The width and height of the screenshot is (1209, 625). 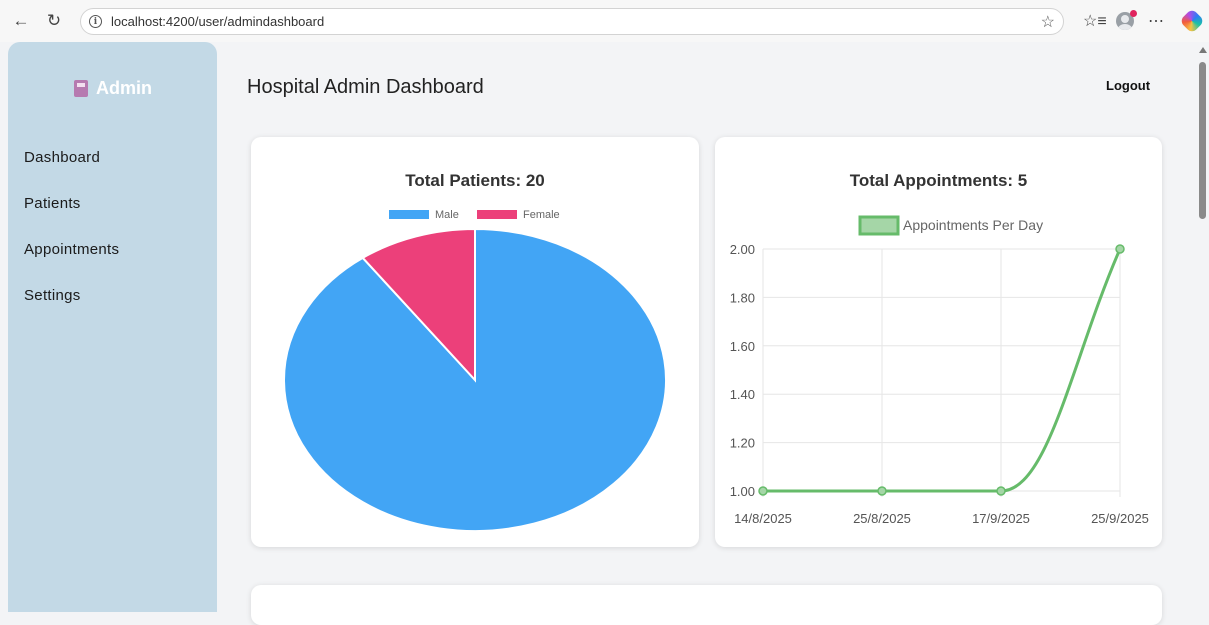 What do you see at coordinates (742, 491) in the screenshot?
I see `y-tick-label: 1.00` at bounding box center [742, 491].